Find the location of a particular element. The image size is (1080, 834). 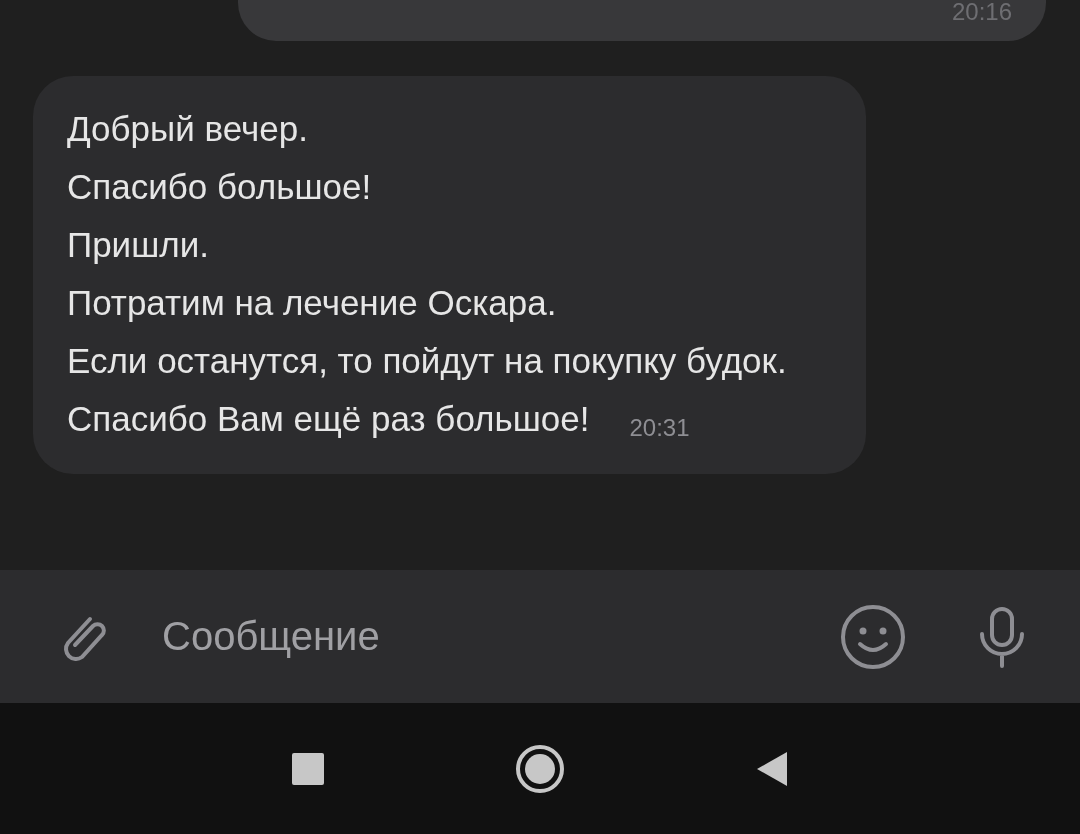

message-text: Пришли. is located at coordinates (138, 245).